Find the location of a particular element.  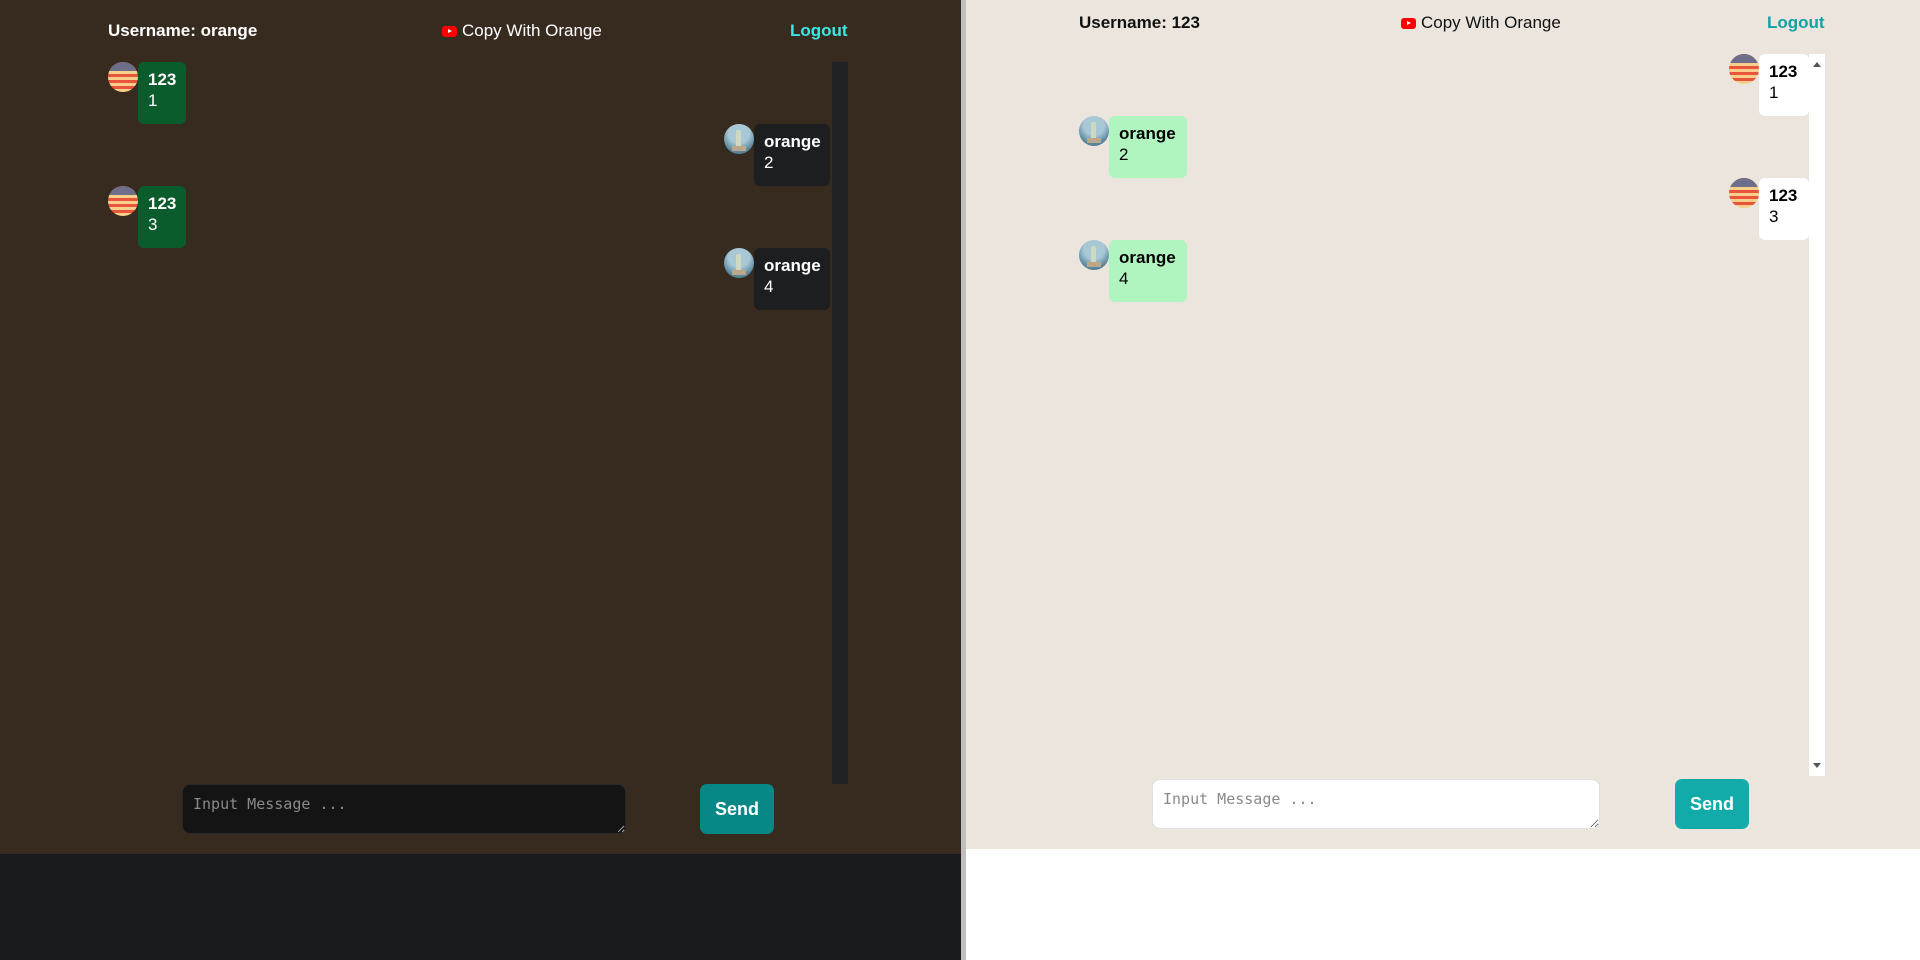

username-label: Username: 123 is located at coordinates (1139, 22).